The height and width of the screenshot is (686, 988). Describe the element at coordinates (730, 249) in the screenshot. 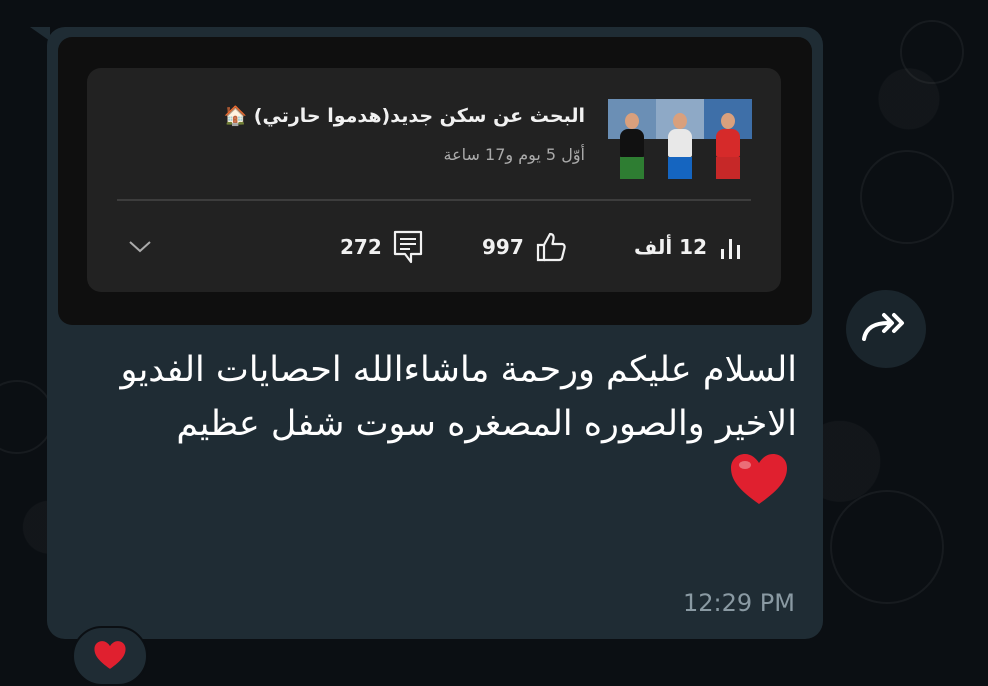

I see `bar-chart-icon` at that location.